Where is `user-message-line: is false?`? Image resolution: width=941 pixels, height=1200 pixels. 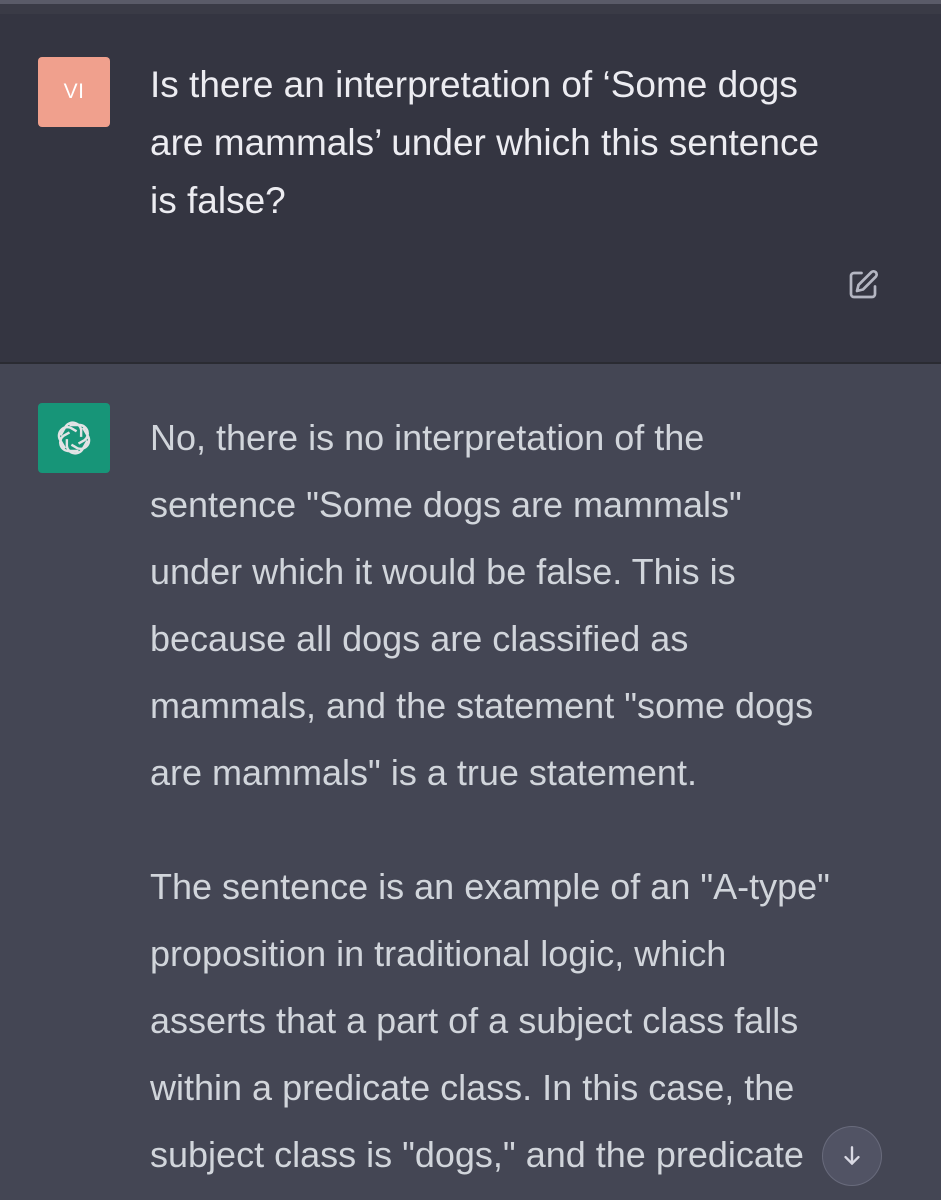
user-message-line: is false? is located at coordinates (218, 200).